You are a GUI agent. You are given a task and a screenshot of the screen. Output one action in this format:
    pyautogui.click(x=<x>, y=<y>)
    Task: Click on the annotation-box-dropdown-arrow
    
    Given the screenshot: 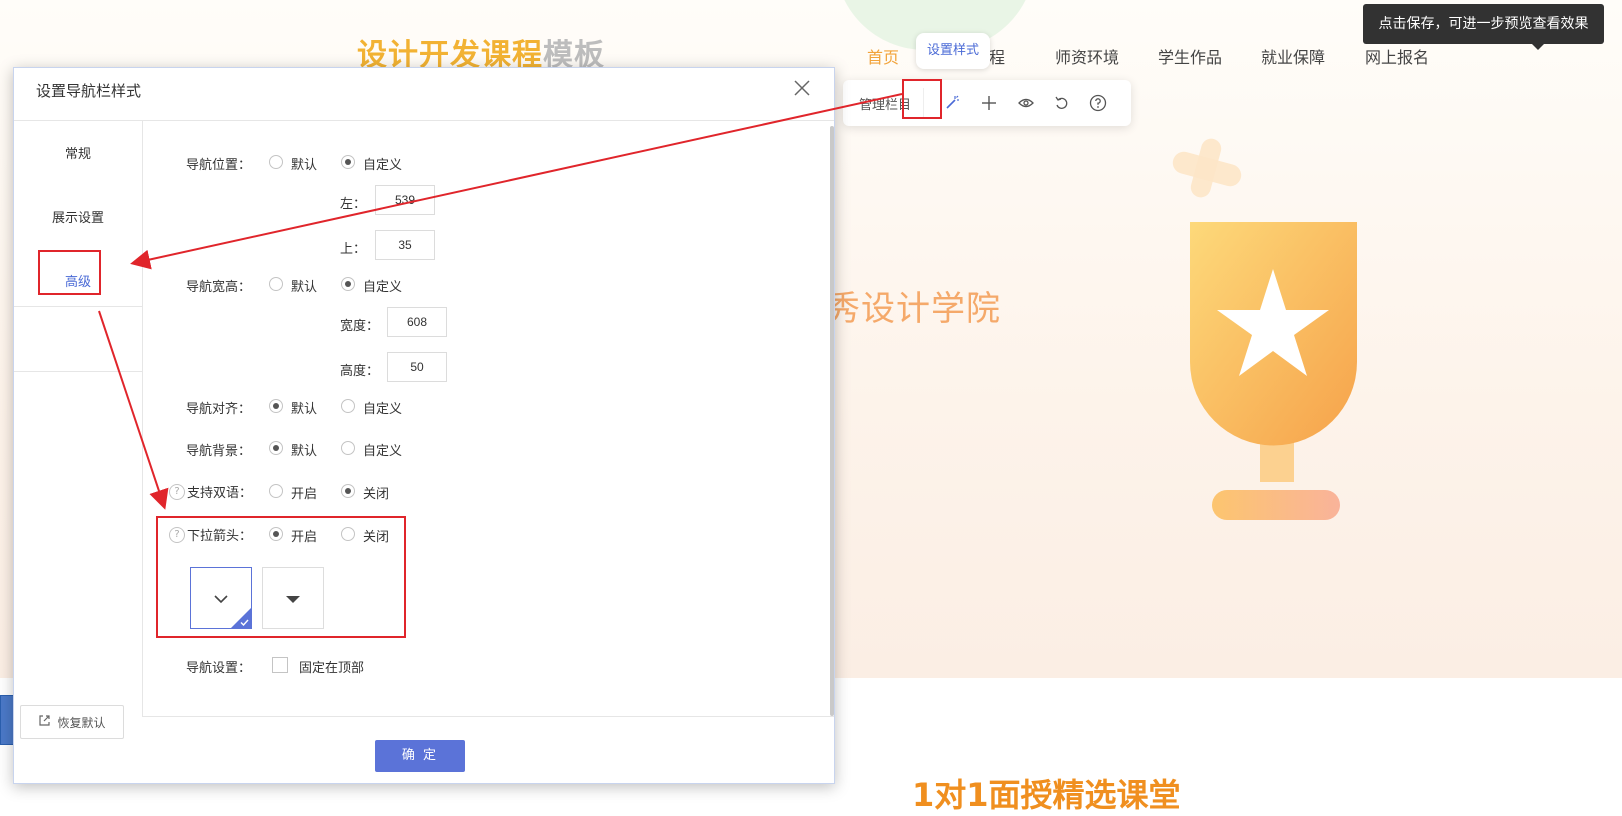 What is the action you would take?
    pyautogui.click(x=281, y=577)
    